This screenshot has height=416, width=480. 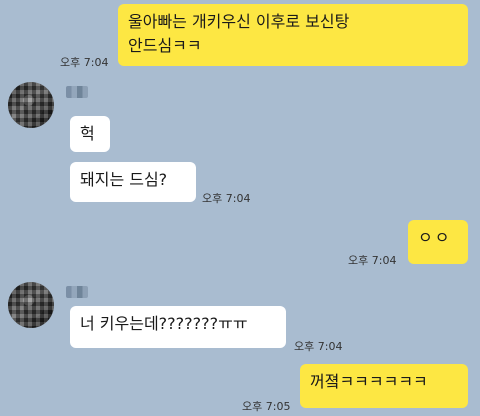 What do you see at coordinates (133, 182) in the screenshot?
I see `friend-message-bubble: 돼지는 드심?` at bounding box center [133, 182].